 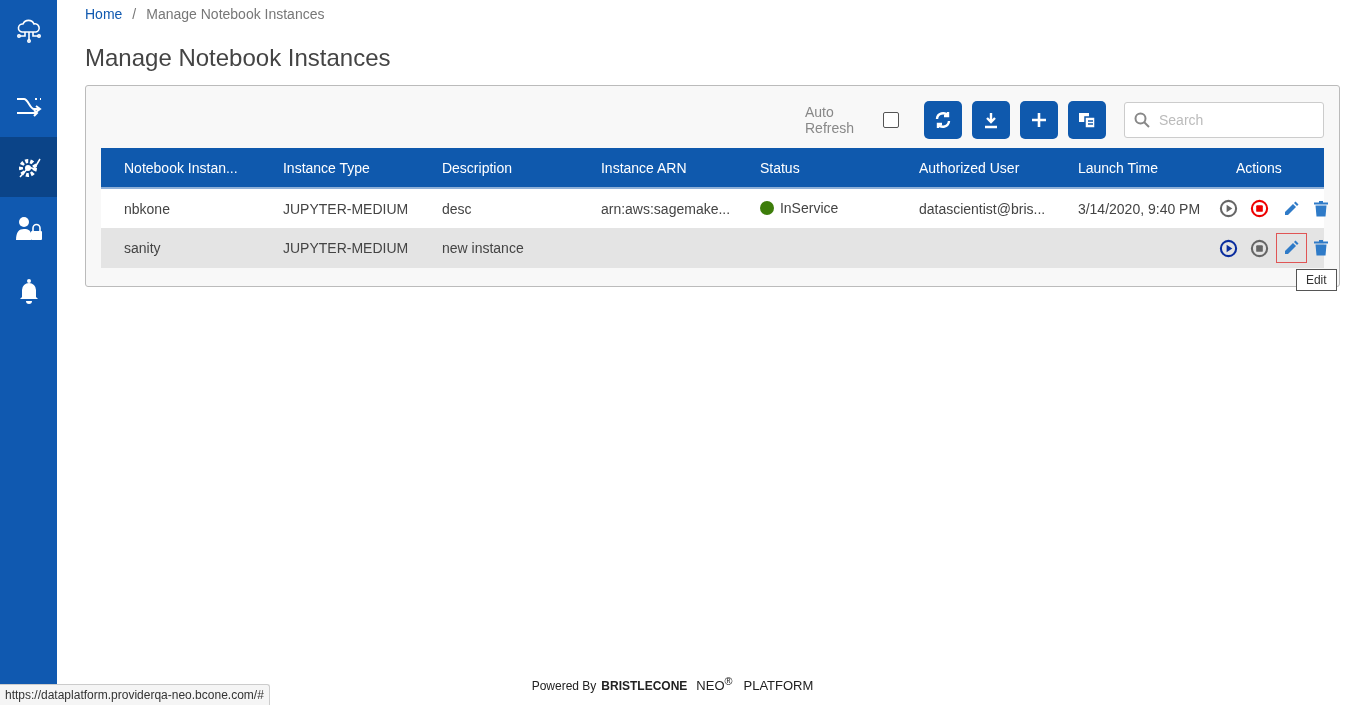 What do you see at coordinates (1139, 208) in the screenshot?
I see `table-cell: 3/14/2020, 9:40 PM` at bounding box center [1139, 208].